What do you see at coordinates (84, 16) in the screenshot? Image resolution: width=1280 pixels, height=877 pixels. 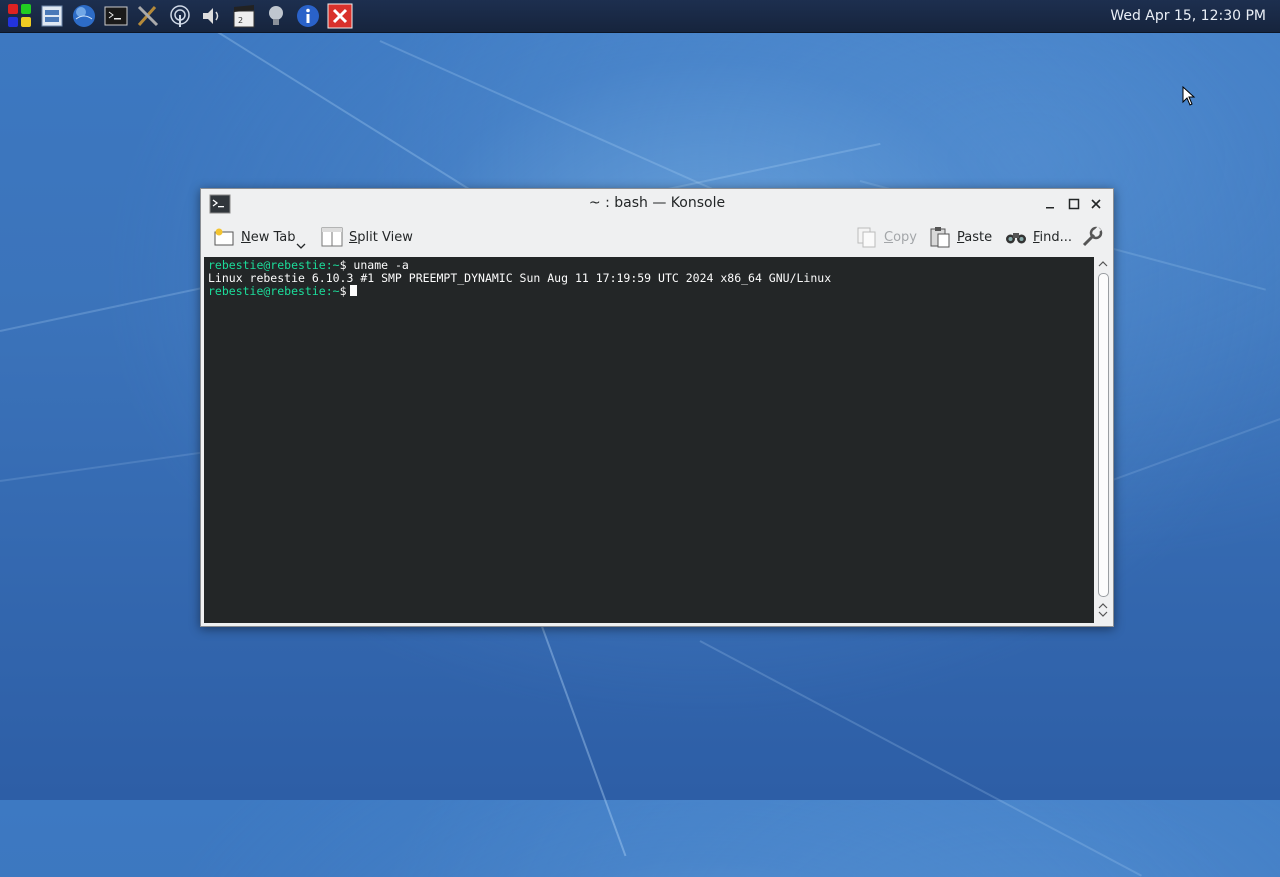 I see `web-browser-icon` at bounding box center [84, 16].